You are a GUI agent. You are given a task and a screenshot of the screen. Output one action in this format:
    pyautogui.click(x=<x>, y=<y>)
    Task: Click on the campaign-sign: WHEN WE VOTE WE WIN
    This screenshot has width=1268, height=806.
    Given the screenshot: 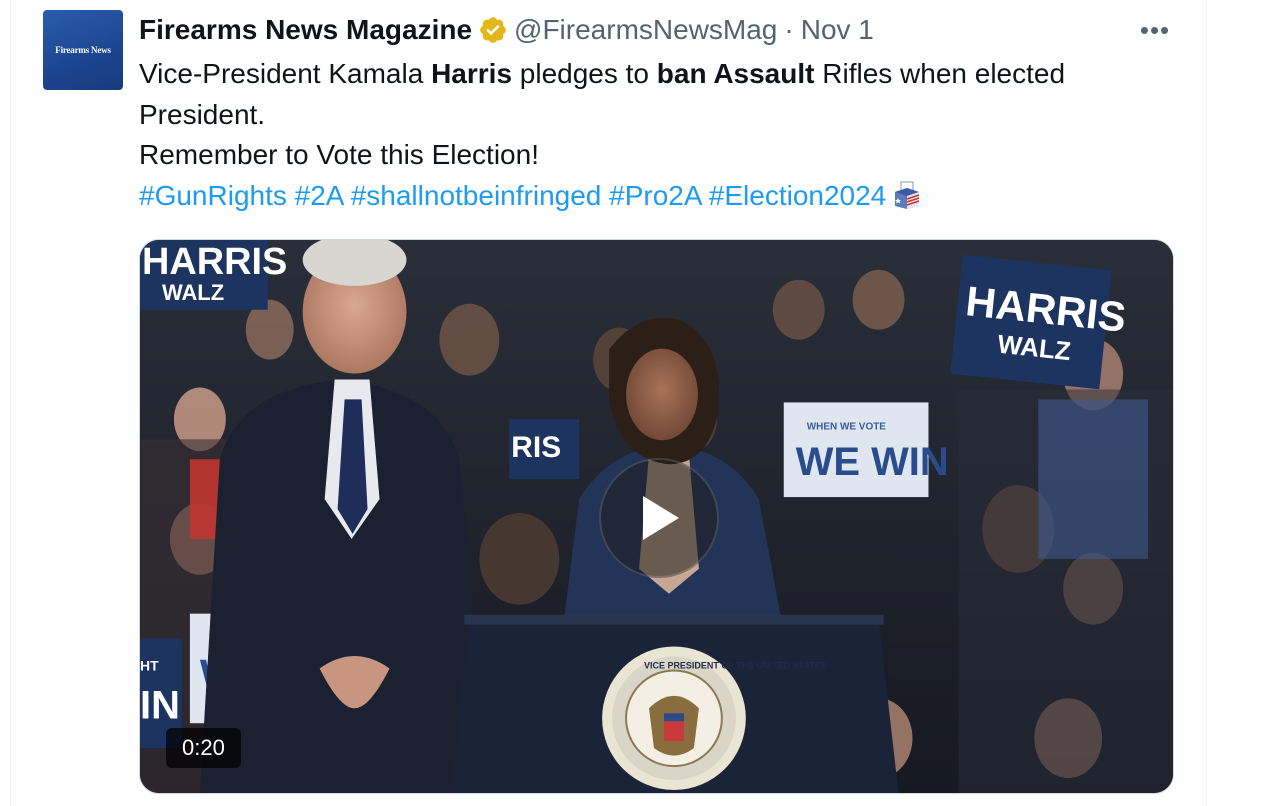 What is the action you would take?
    pyautogui.click(x=866, y=450)
    